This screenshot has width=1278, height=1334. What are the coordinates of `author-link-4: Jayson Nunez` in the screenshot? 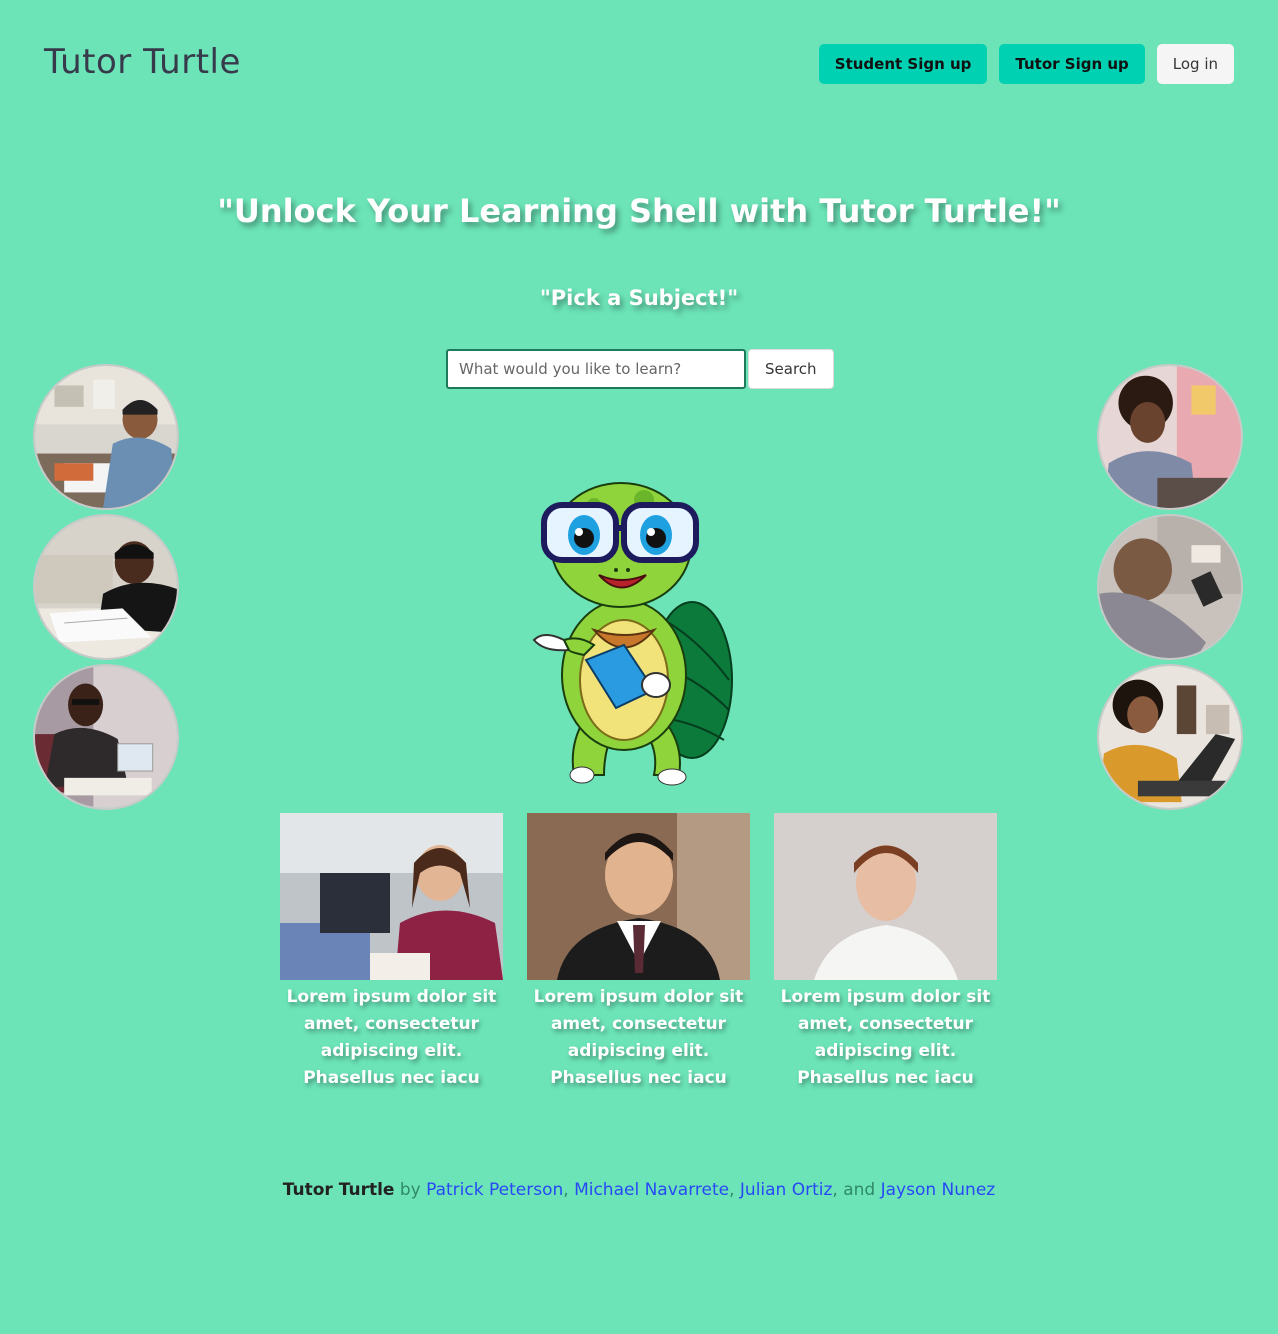 It's located at (938, 1190).